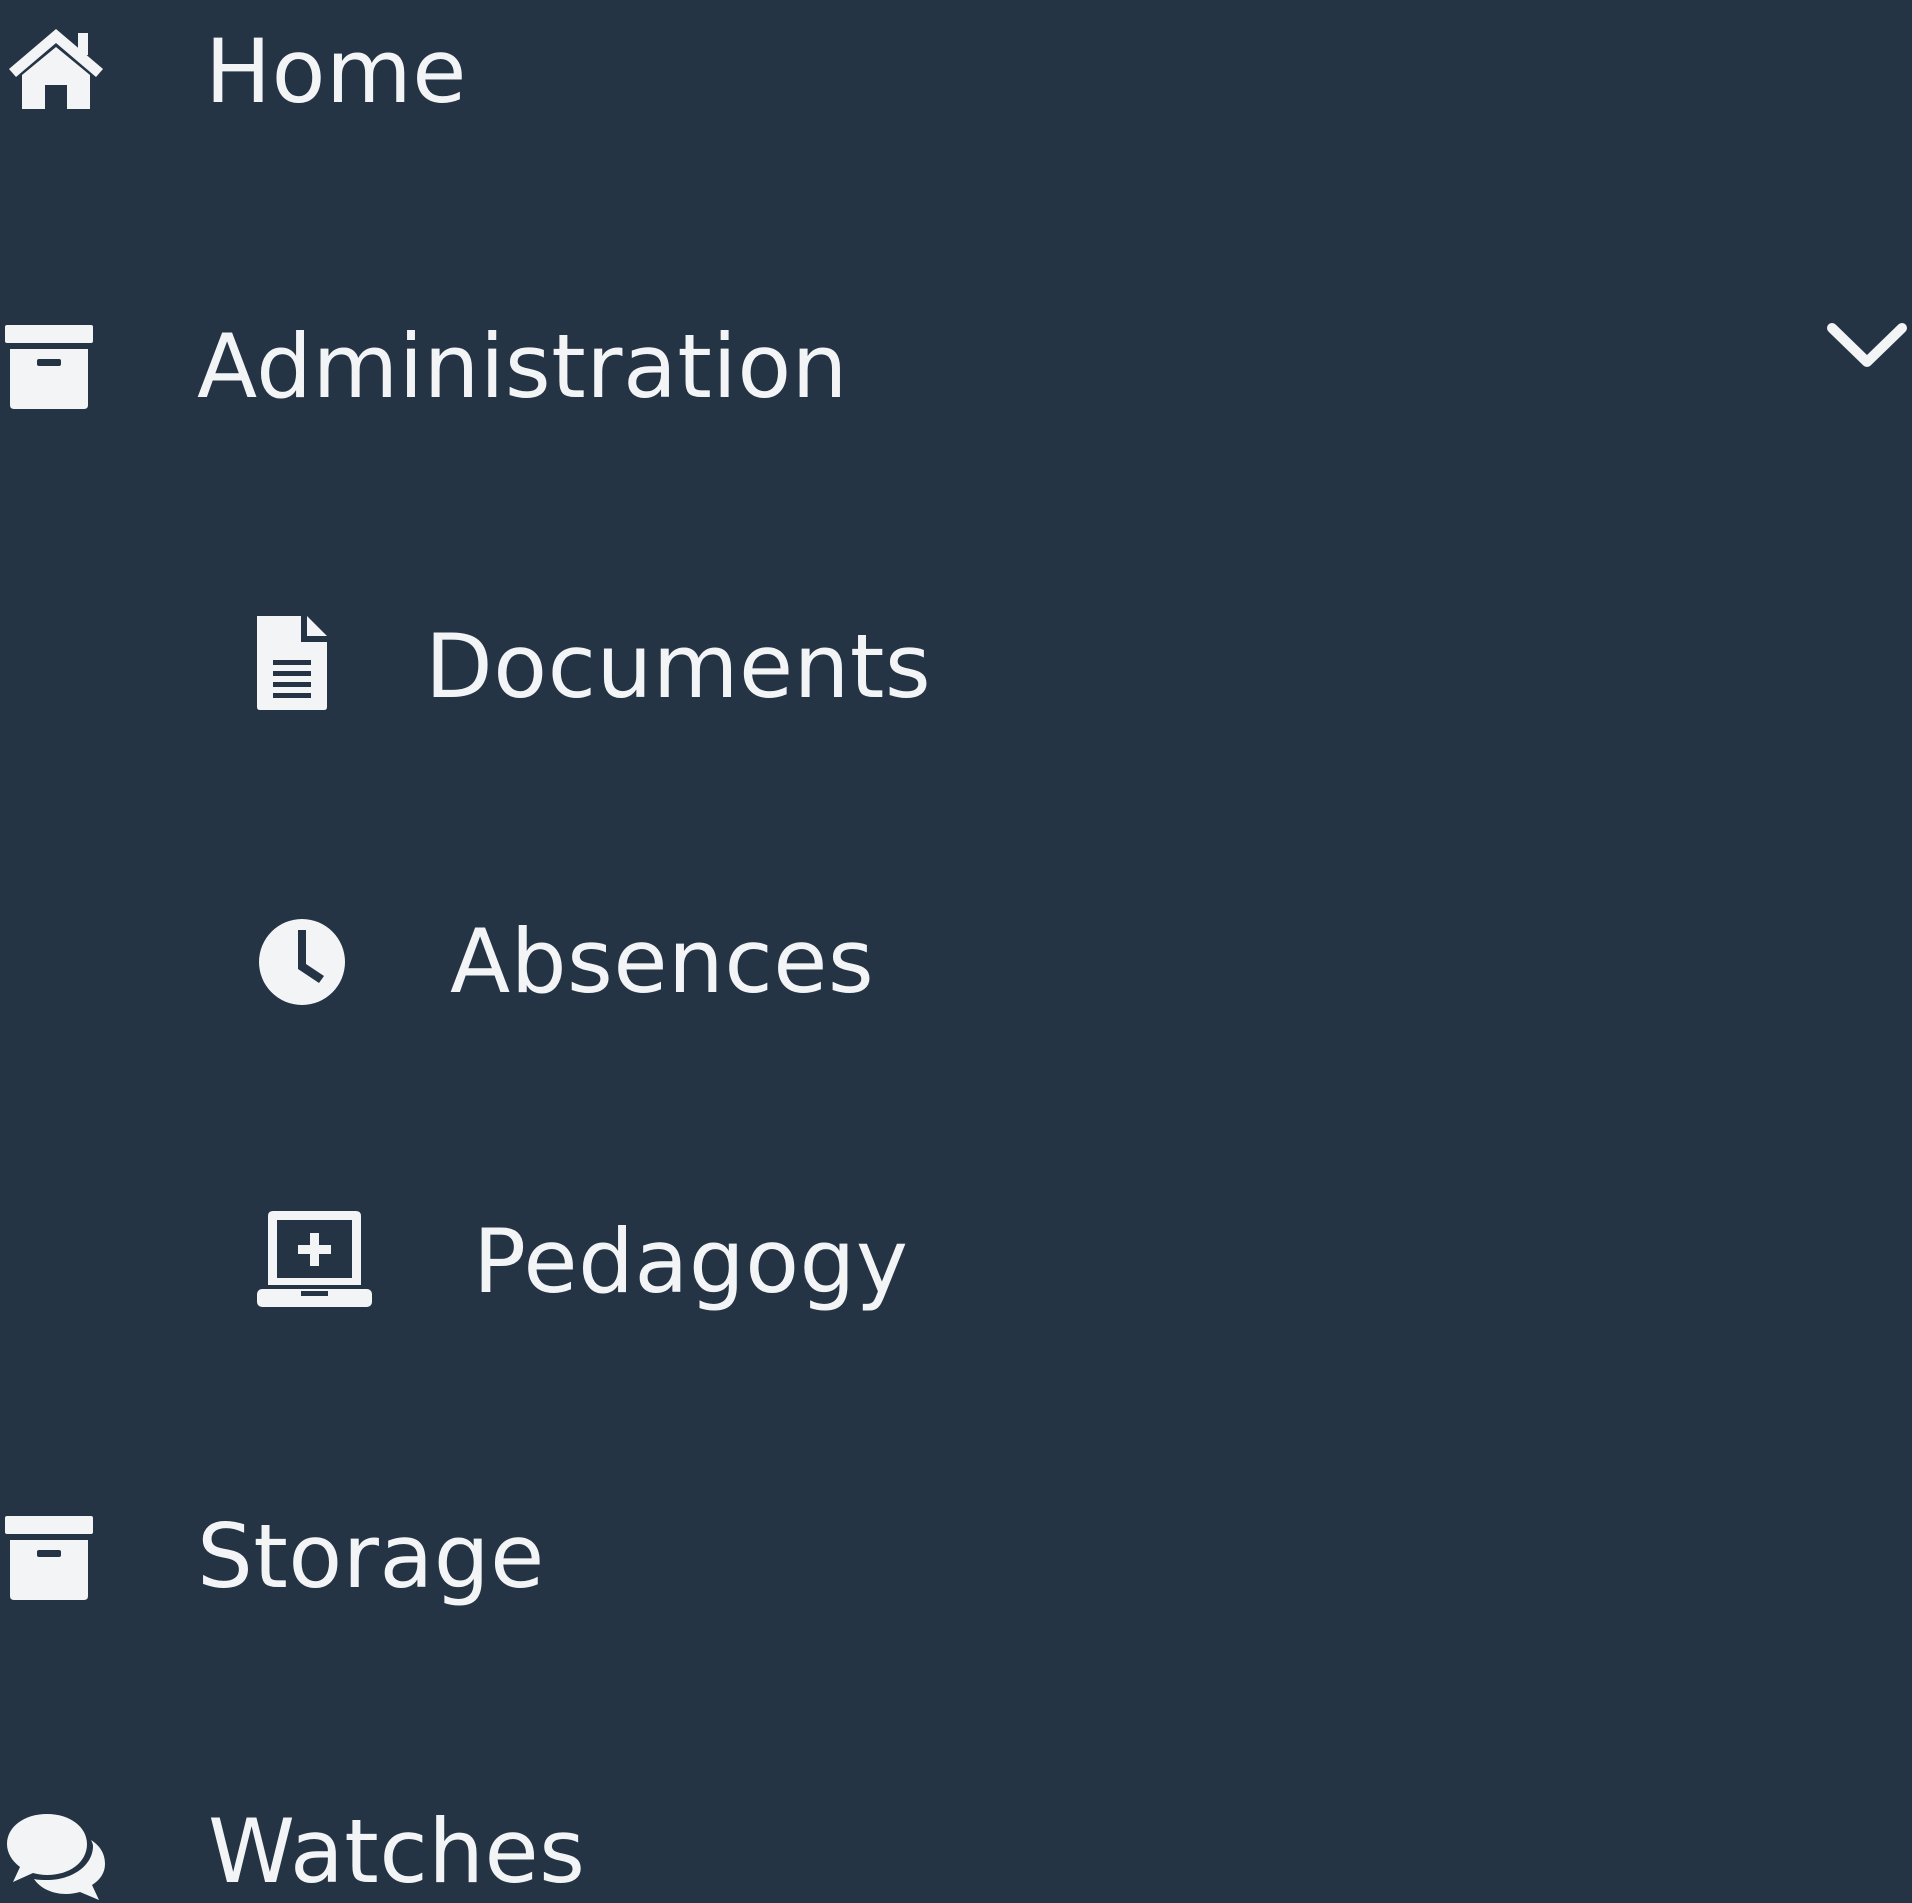 This screenshot has width=1912, height=1903. I want to click on sidebar-item-watches: Watches, so click(956, 1824).